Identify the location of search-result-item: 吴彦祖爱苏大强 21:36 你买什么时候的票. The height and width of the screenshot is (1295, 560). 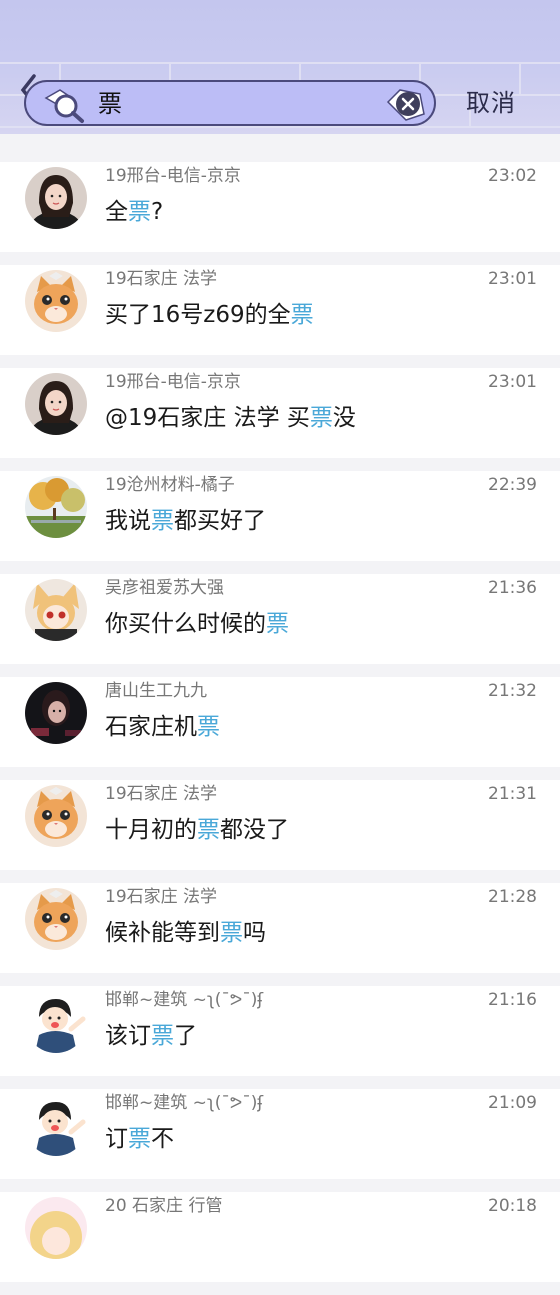
(280, 619).